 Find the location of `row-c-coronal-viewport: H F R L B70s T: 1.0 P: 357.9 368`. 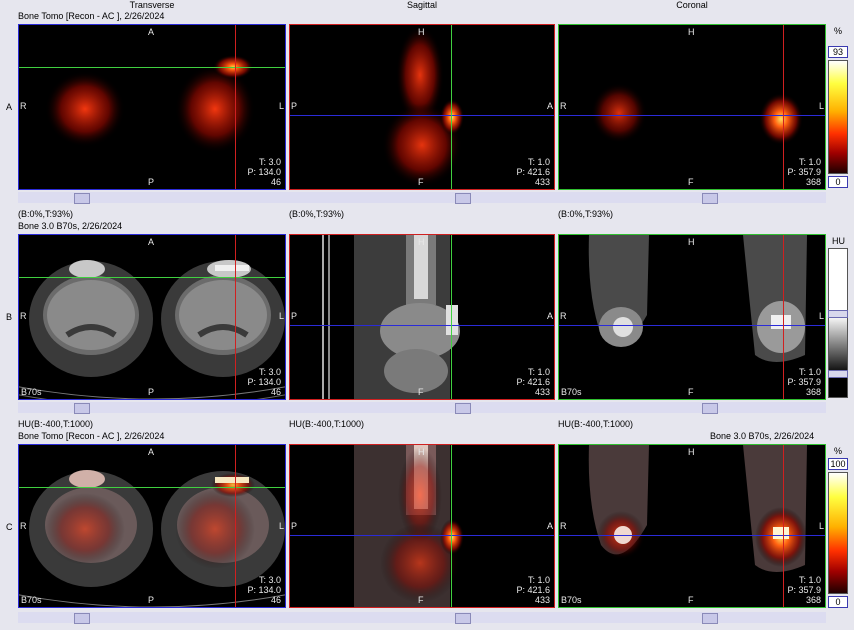

row-c-coronal-viewport: H F R L B70s T: 1.0 P: 357.9 368 is located at coordinates (692, 526).